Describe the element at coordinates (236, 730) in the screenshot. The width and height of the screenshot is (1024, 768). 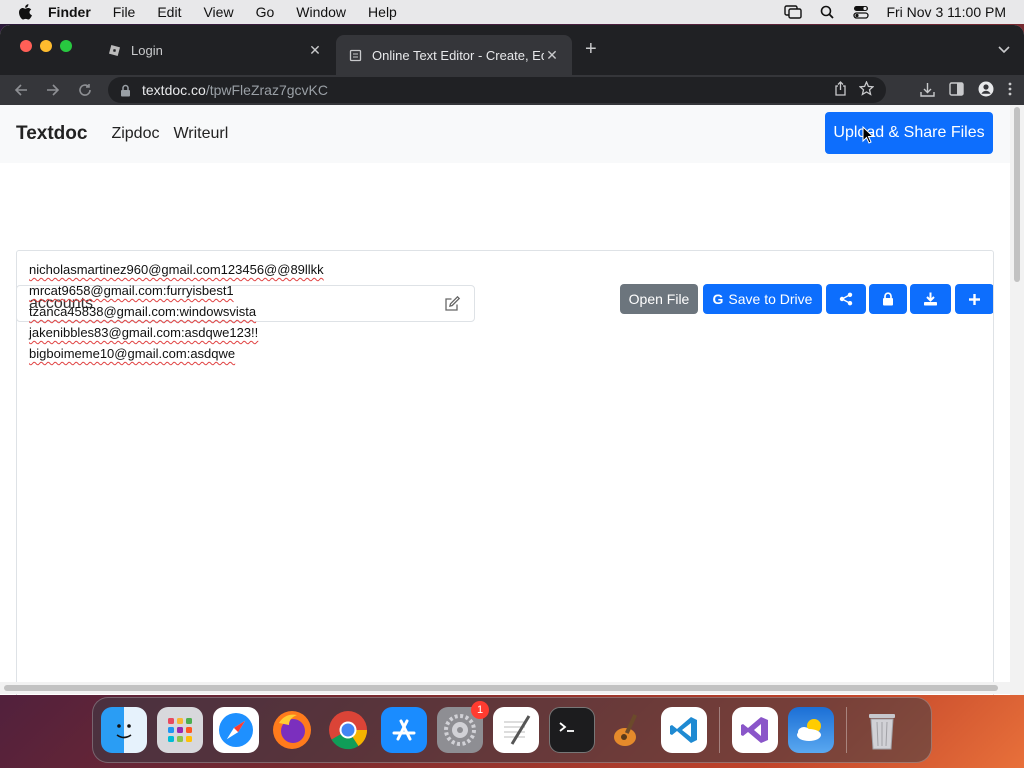
I see `safari-icon` at that location.